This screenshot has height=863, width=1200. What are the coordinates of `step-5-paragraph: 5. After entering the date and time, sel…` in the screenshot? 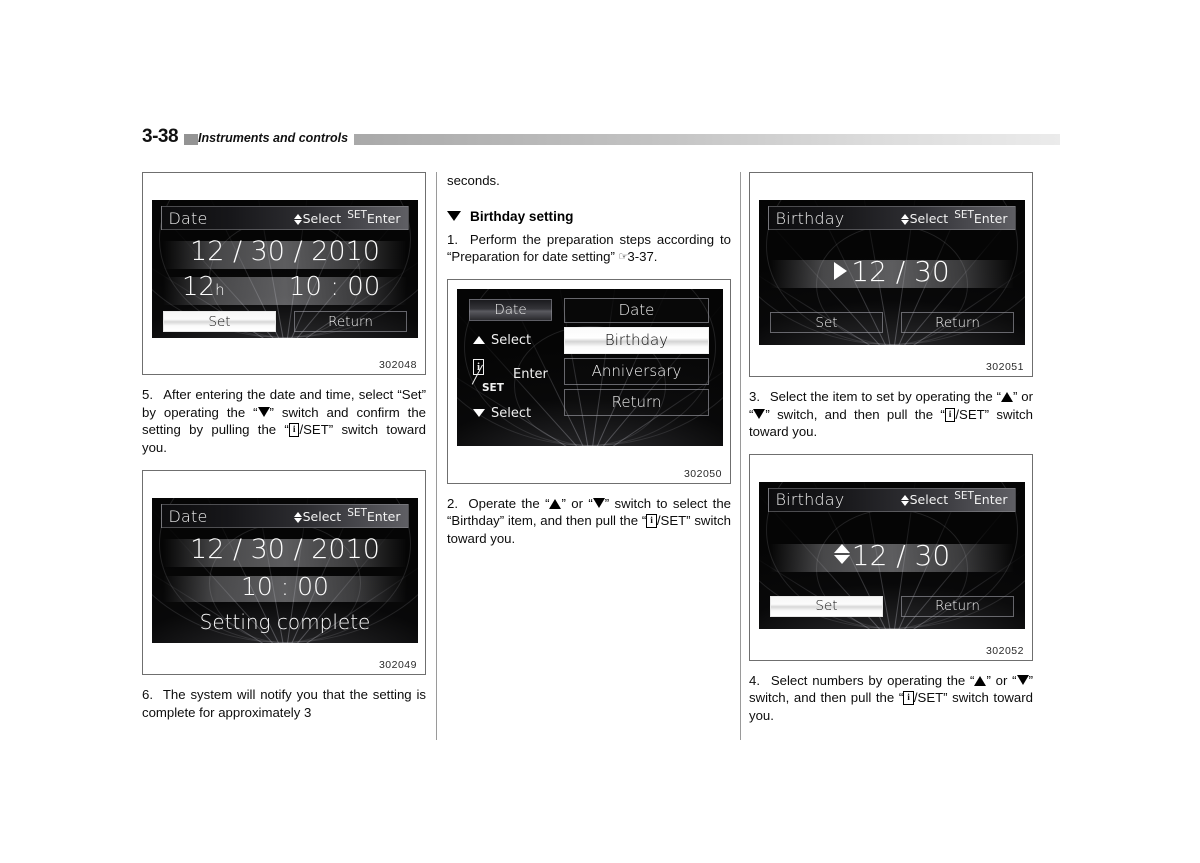 It's located at (284, 421).